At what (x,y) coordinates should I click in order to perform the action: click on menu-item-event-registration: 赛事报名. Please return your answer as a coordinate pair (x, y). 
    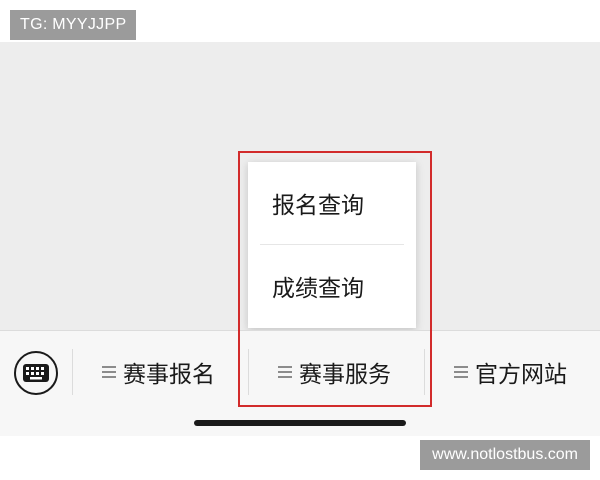
    Looking at the image, I should click on (158, 372).